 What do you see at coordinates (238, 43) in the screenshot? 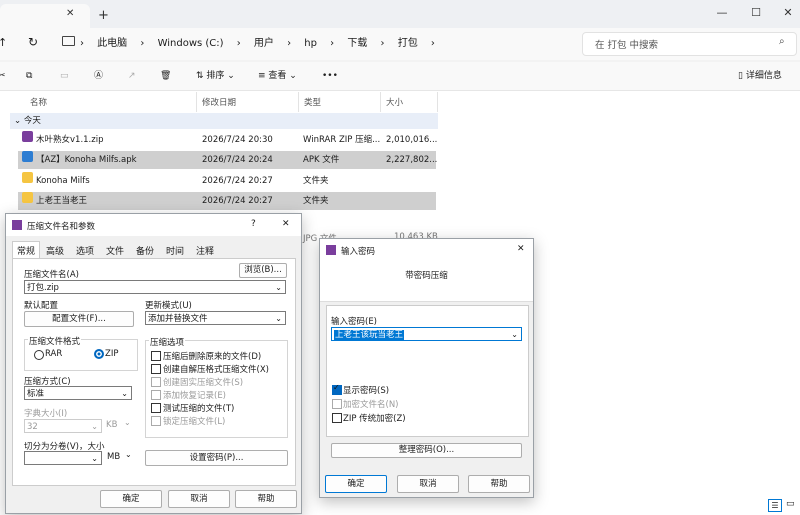
I see `breadcrumb-sep-icon: ›` at bounding box center [238, 43].